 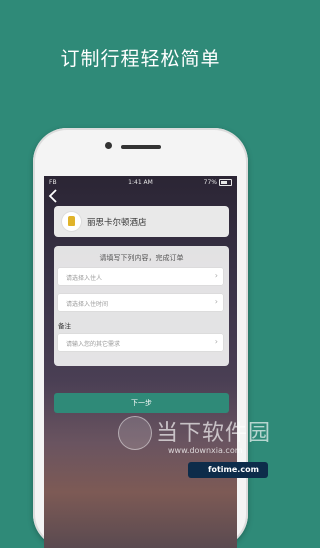 I want to click on checkin-guest-placeholder: 请选择入住人, so click(x=84, y=278).